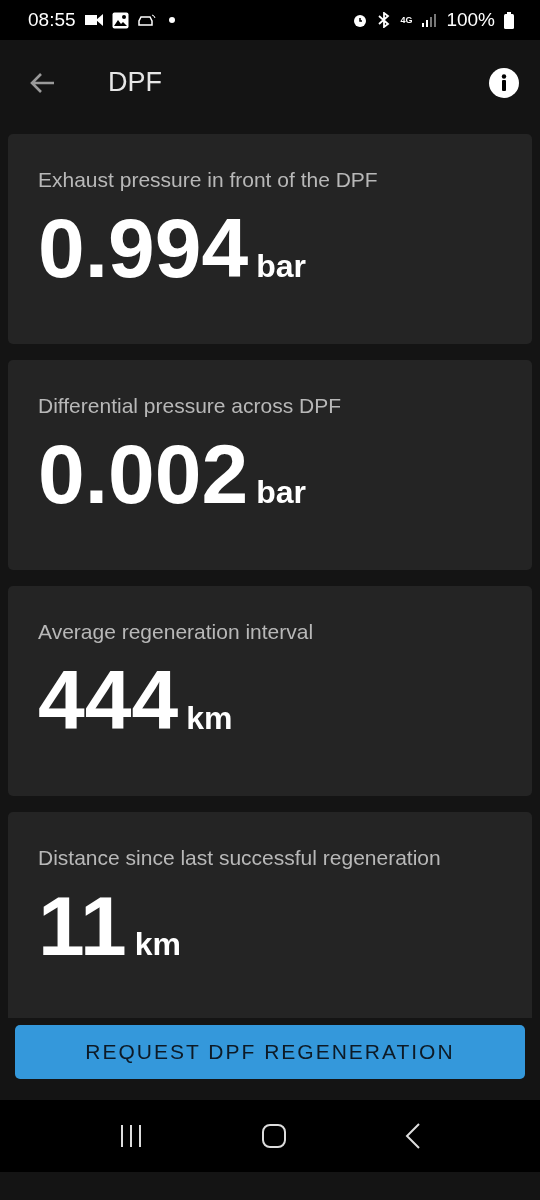 The image size is (540, 1200). Describe the element at coordinates (135, 82) in the screenshot. I see `screen-title: DPF` at that location.